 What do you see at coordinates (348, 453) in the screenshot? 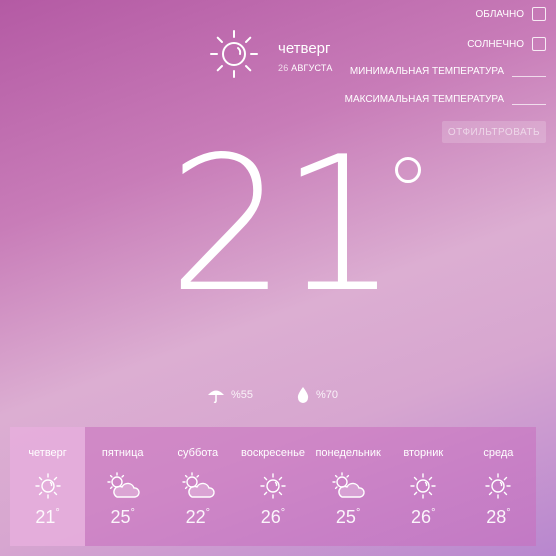
I see `forecast-day-name: понедельник` at bounding box center [348, 453].